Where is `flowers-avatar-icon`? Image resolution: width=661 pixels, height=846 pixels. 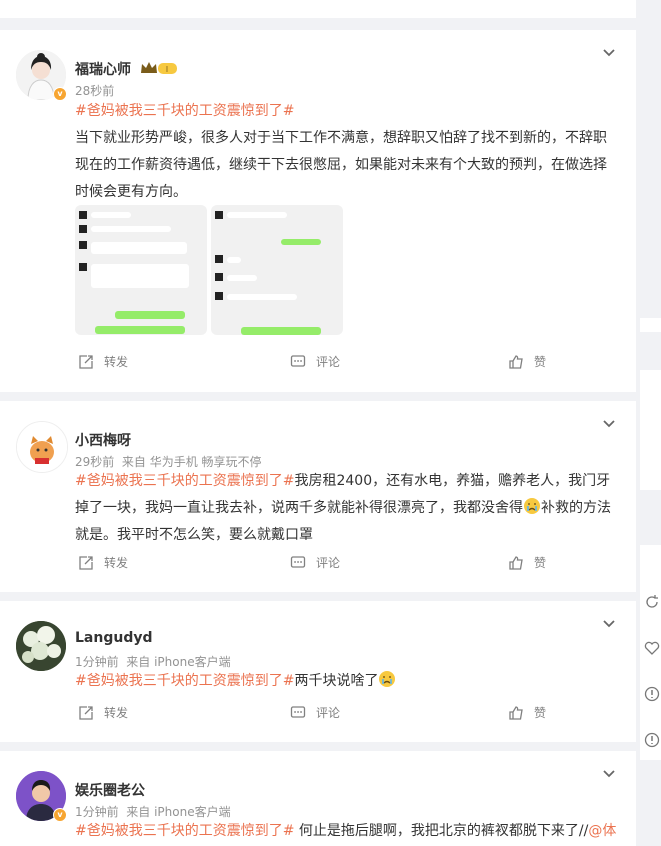 flowers-avatar-icon is located at coordinates (41, 646).